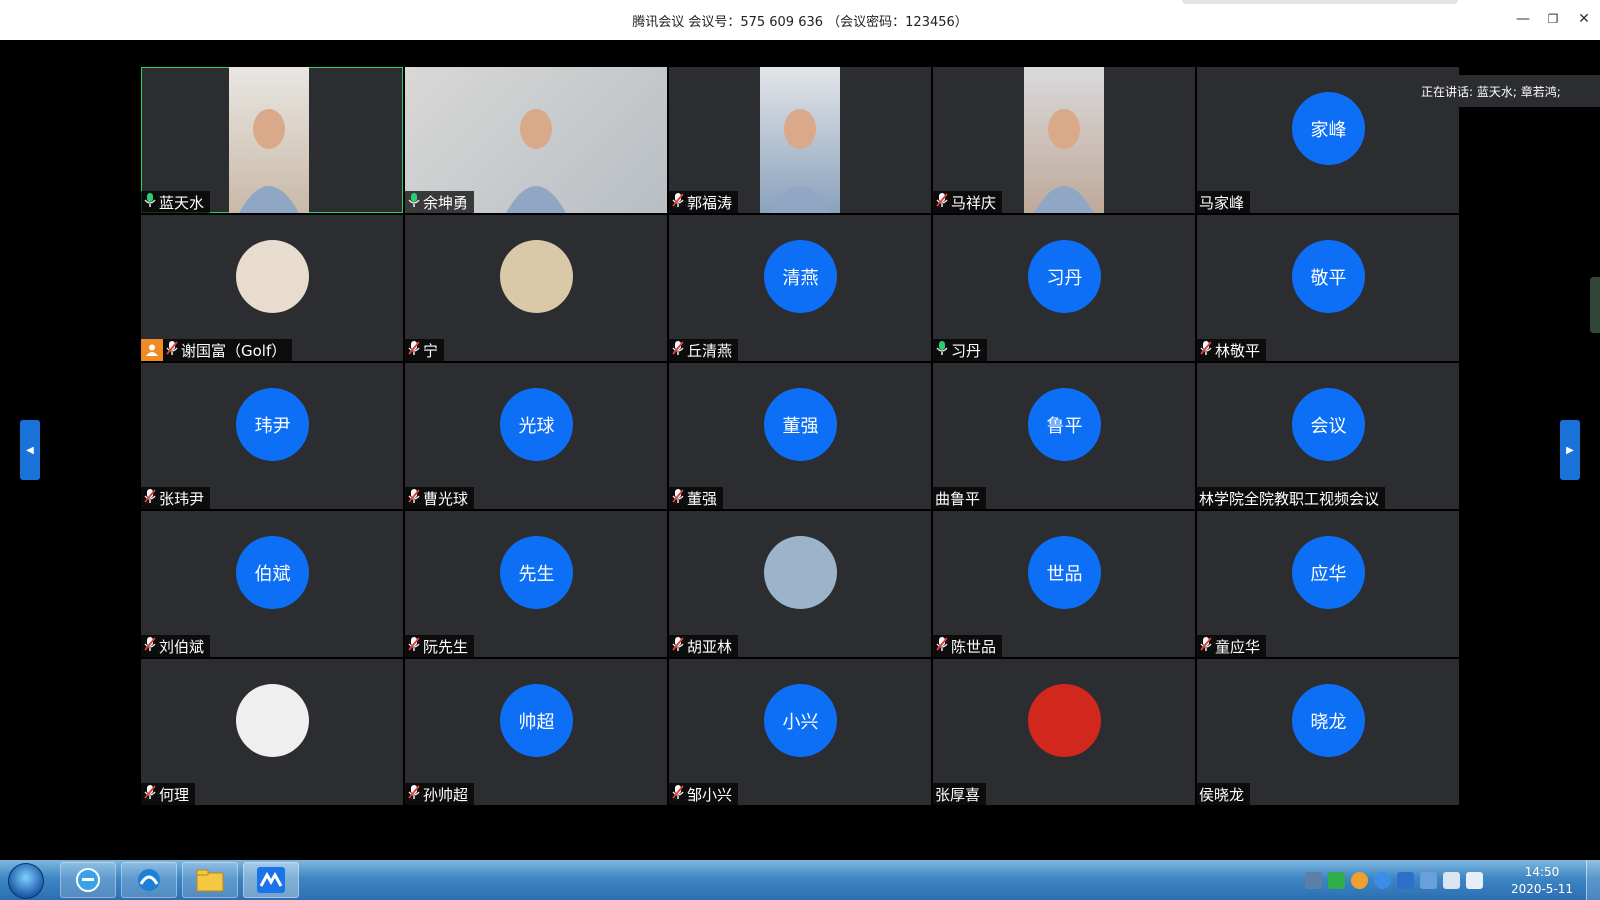  Describe the element at coordinates (1542, 872) in the screenshot. I see `clock-time: 14:50` at that location.